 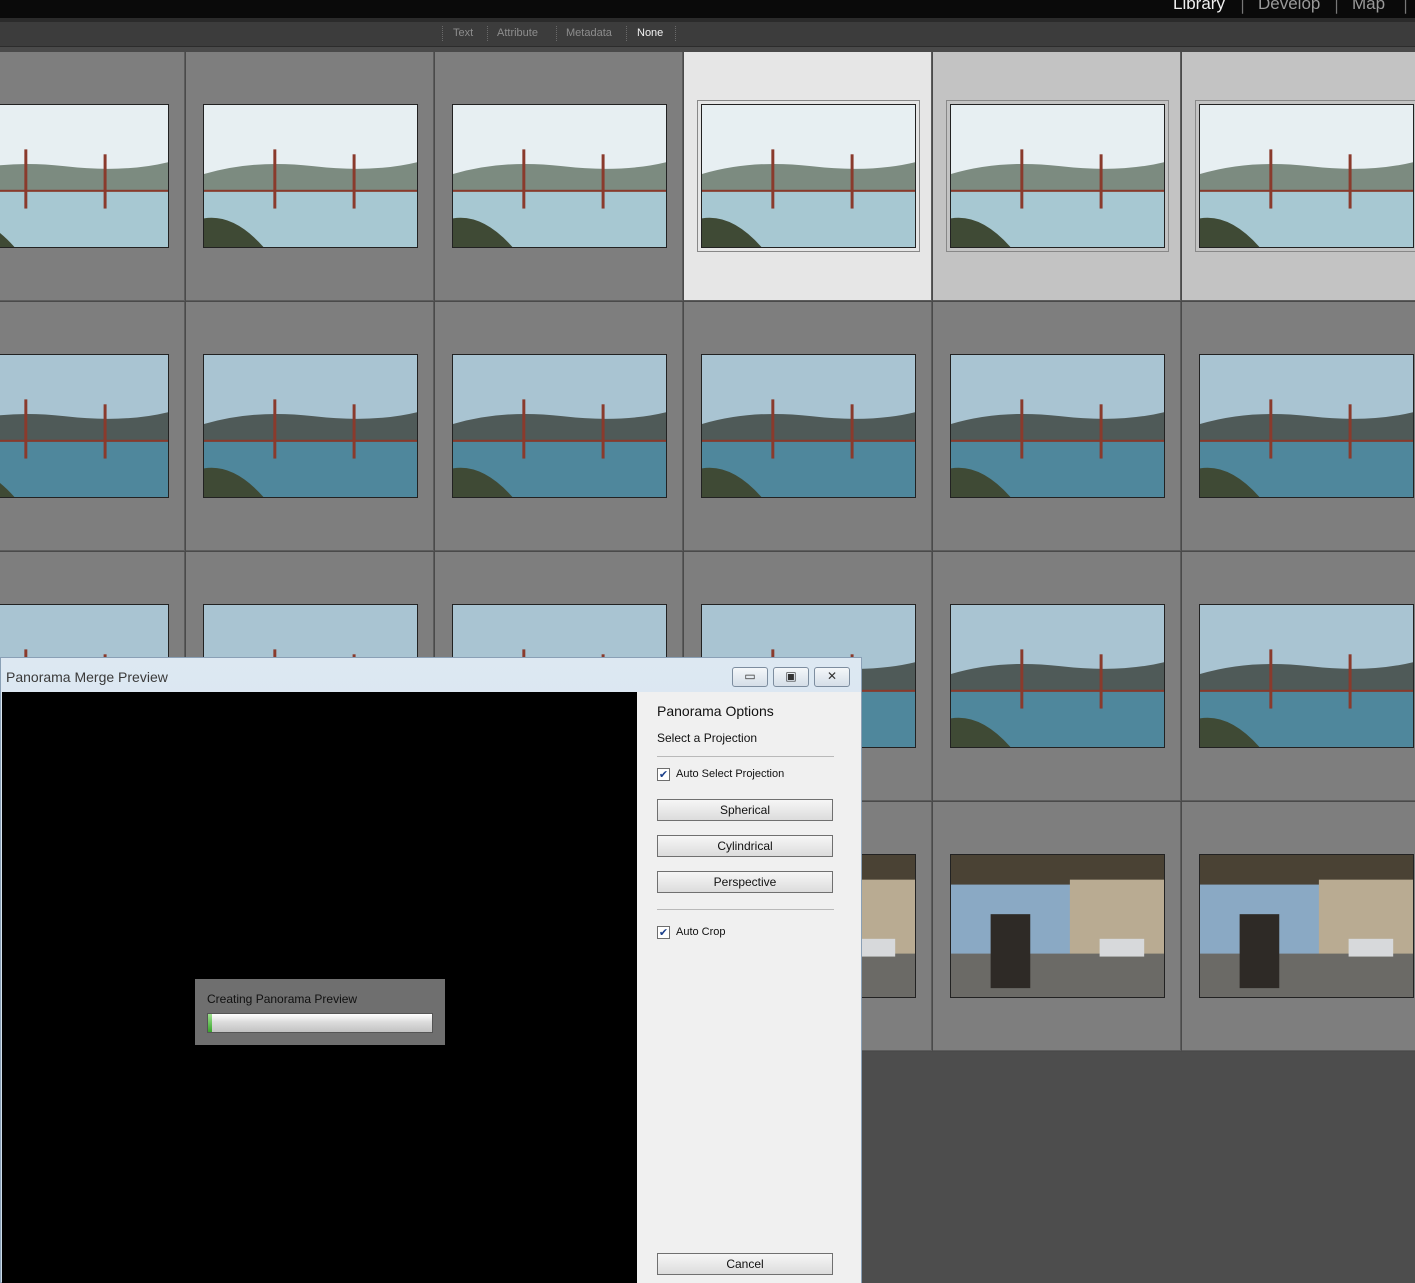 What do you see at coordinates (715, 711) in the screenshot?
I see `options-heading: Panorama Options` at bounding box center [715, 711].